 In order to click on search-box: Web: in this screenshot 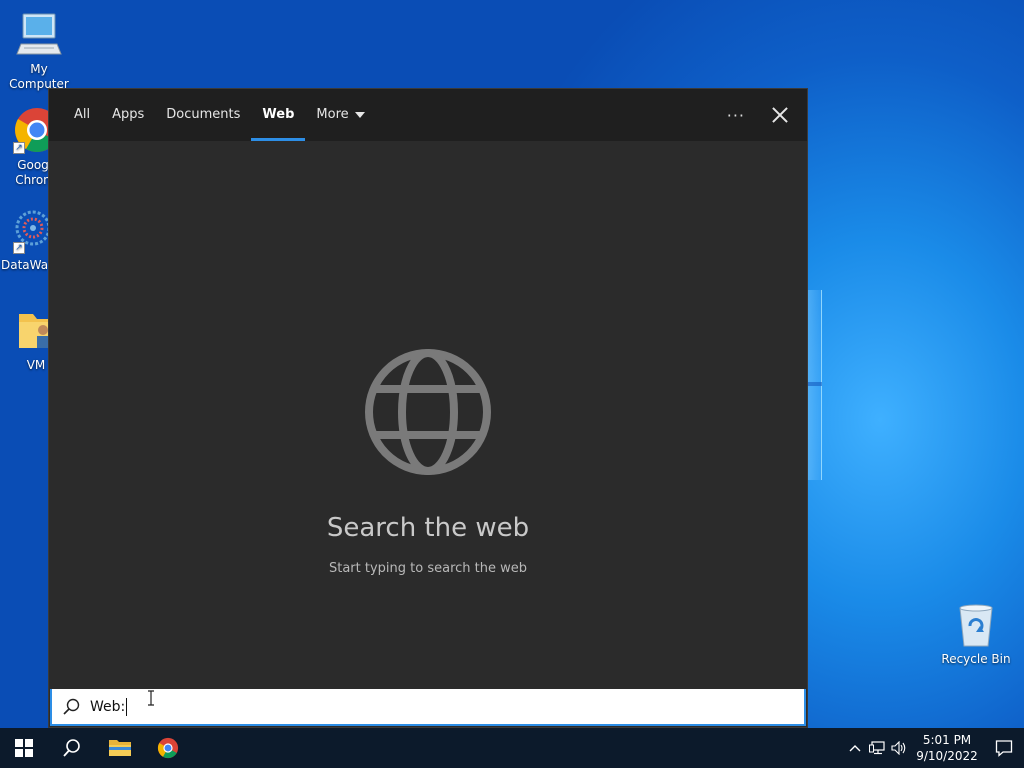, I will do `click(428, 707)`.